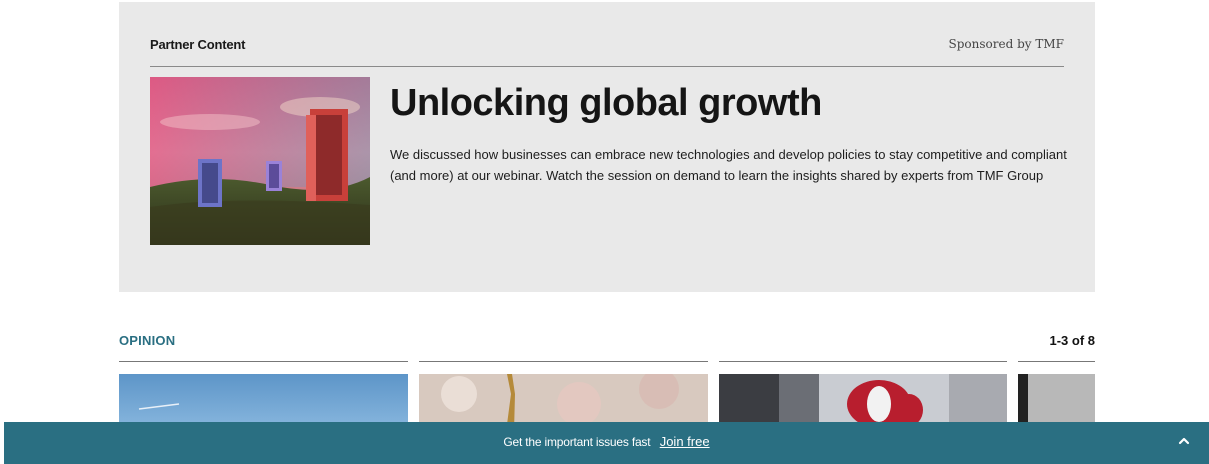 This screenshot has width=1209, height=464. What do you see at coordinates (577, 442) in the screenshot?
I see `signup-banner-text: Get the important issues fast` at bounding box center [577, 442].